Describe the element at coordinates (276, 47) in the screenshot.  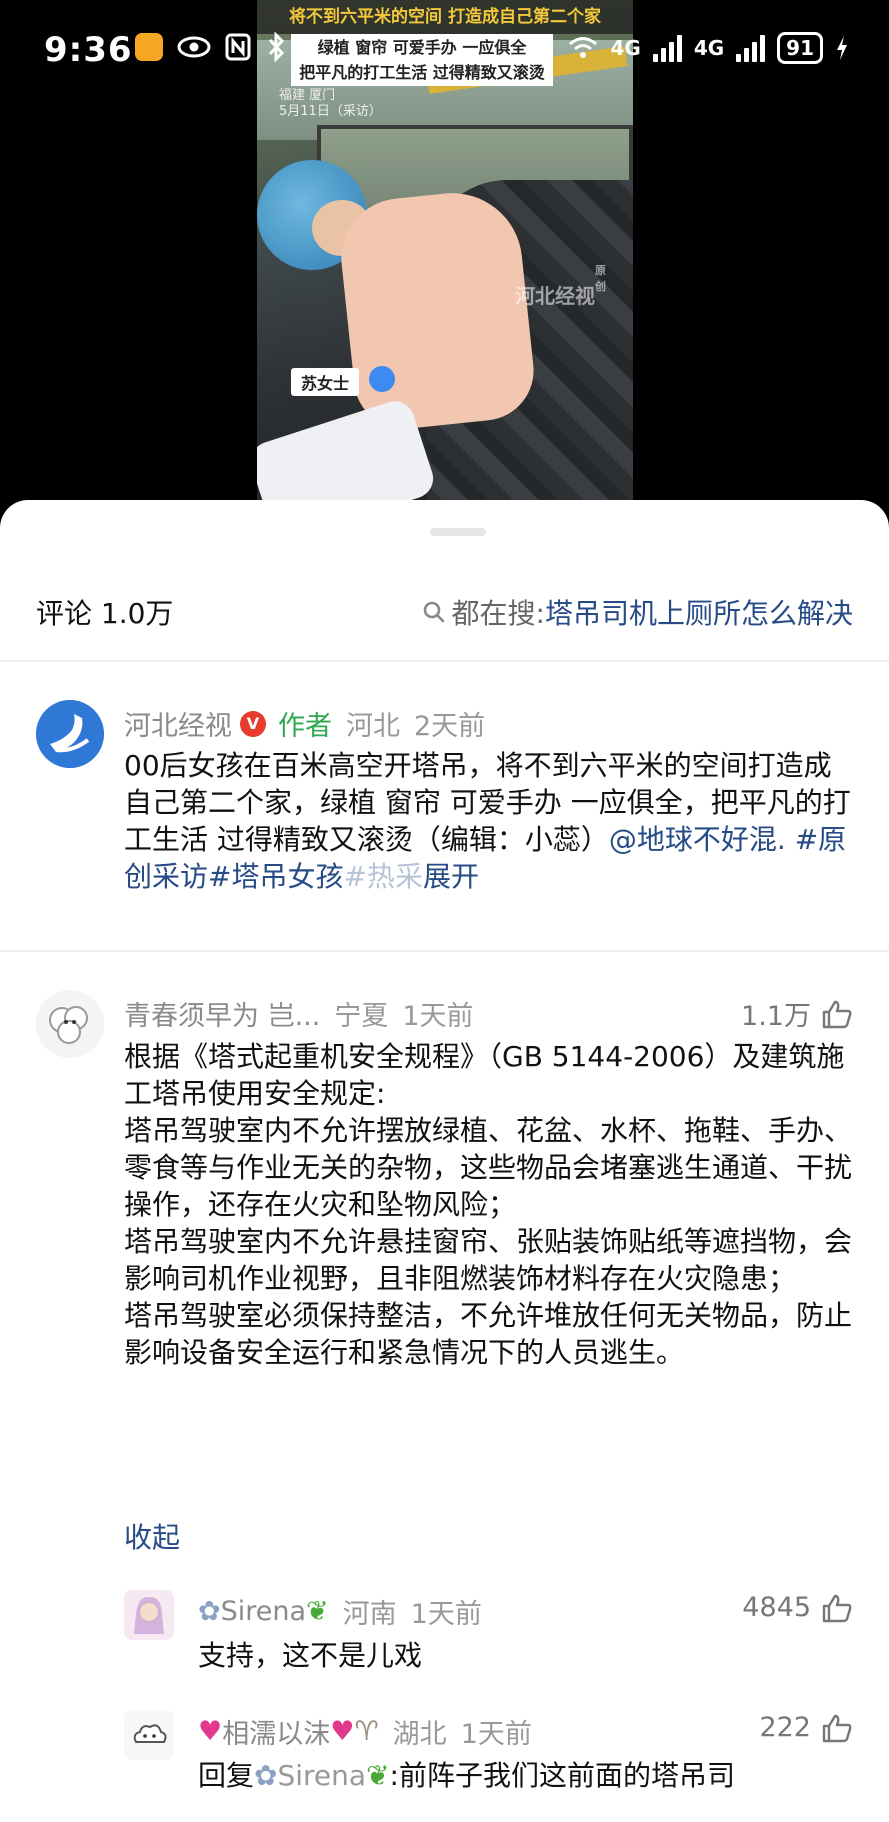
I see `bluetooth-icon` at that location.